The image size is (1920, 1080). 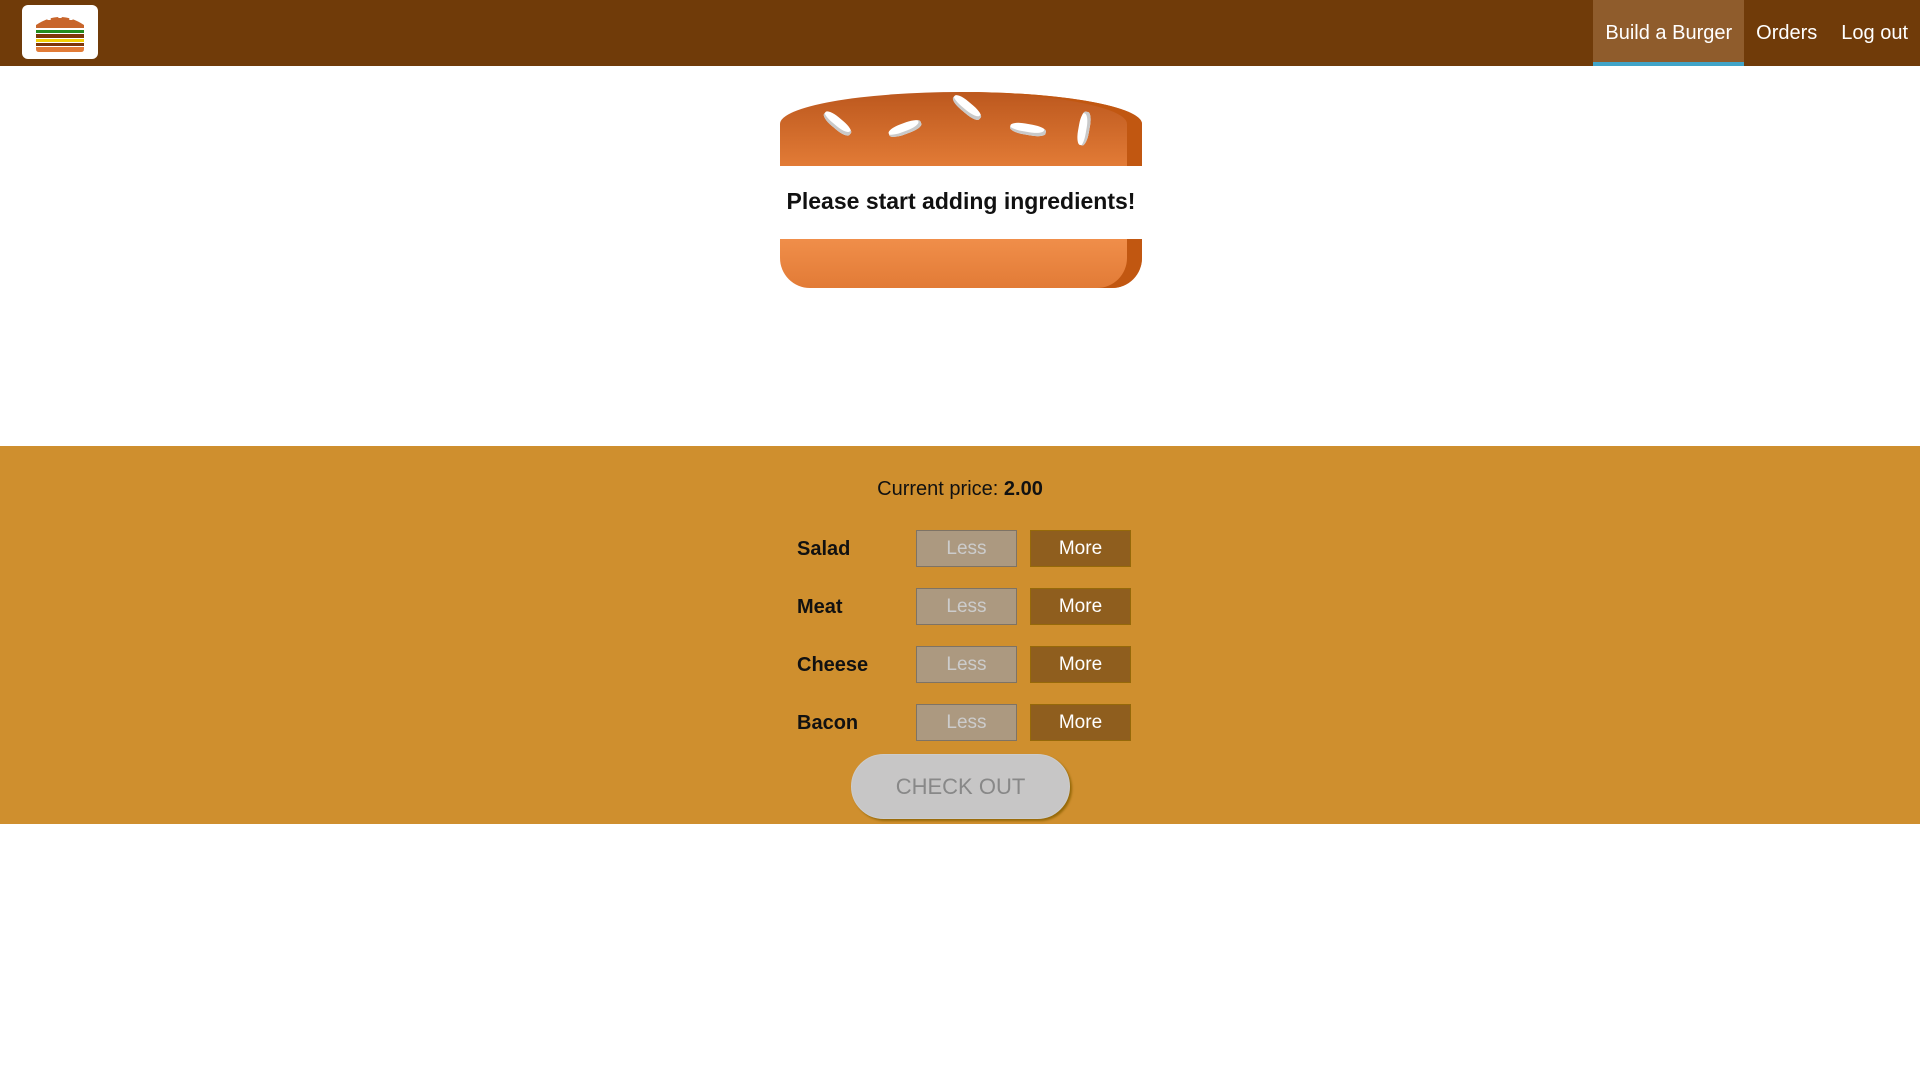 I want to click on main-nav: Build a Burger Orders Log out, so click(x=1756, y=33).